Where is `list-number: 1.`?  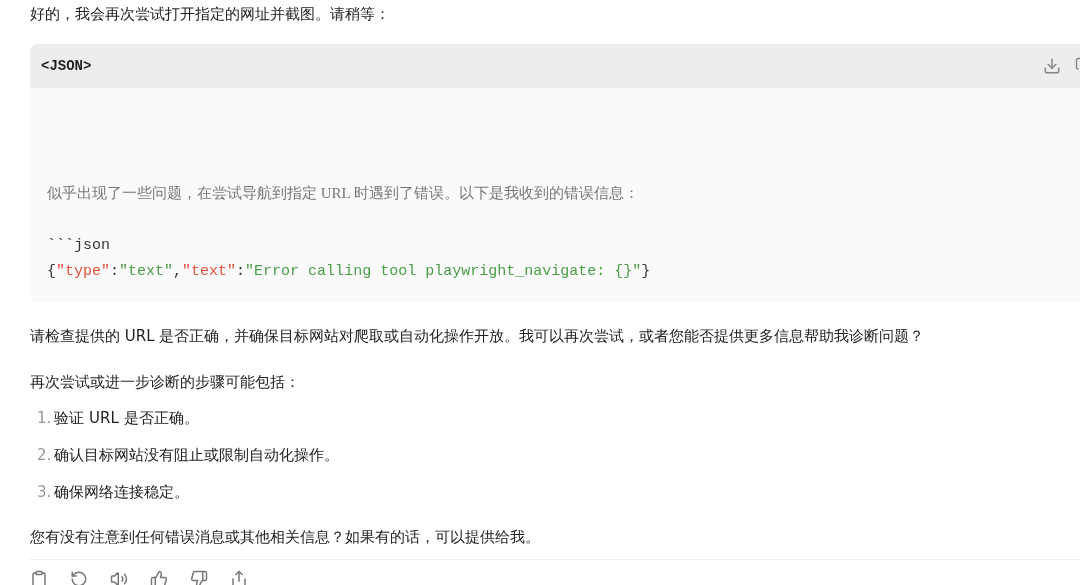 list-number: 1. is located at coordinates (44, 418).